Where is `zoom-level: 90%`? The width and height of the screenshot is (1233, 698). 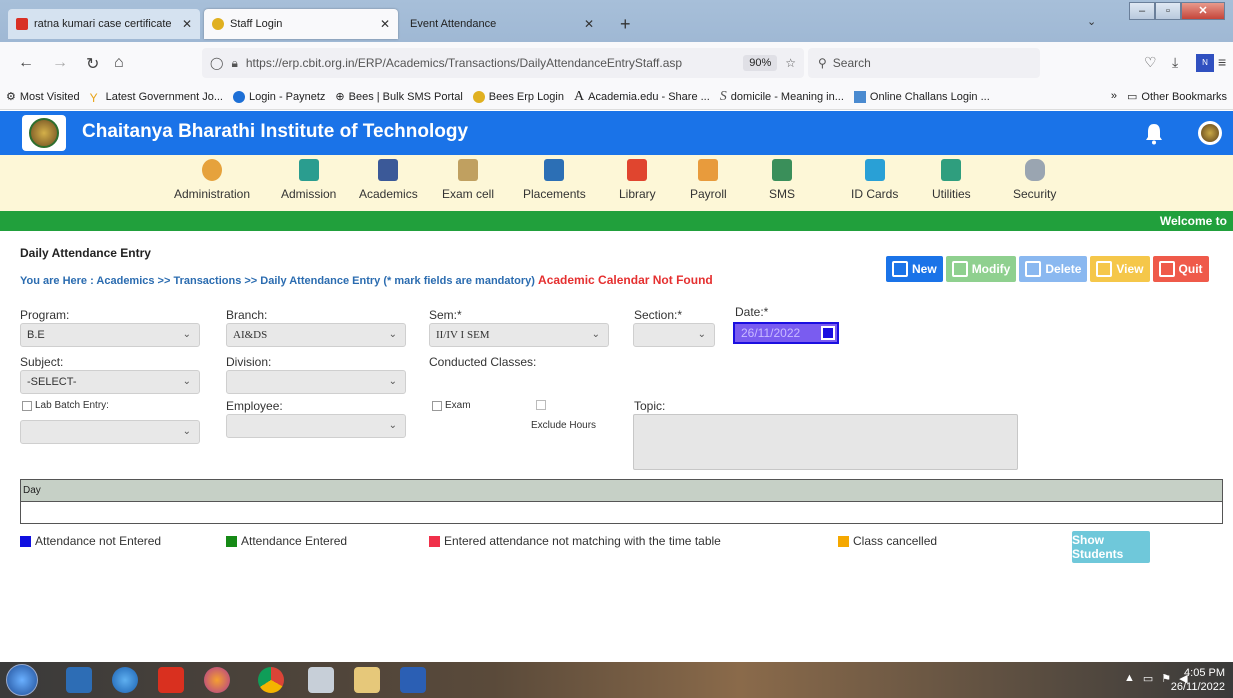 zoom-level: 90% is located at coordinates (760, 63).